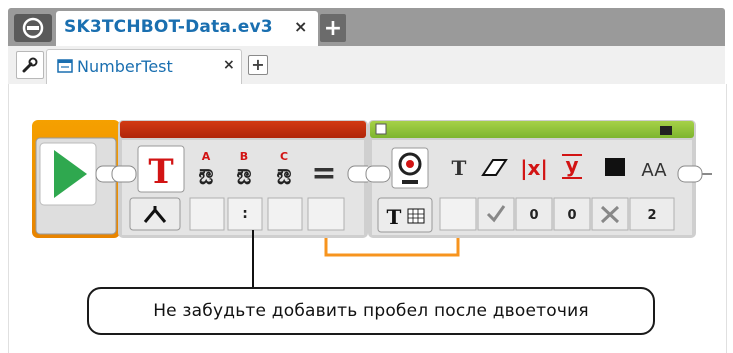 The height and width of the screenshot is (353, 733). Describe the element at coordinates (654, 170) in the screenshot. I see `font-param-icon: AA` at that location.